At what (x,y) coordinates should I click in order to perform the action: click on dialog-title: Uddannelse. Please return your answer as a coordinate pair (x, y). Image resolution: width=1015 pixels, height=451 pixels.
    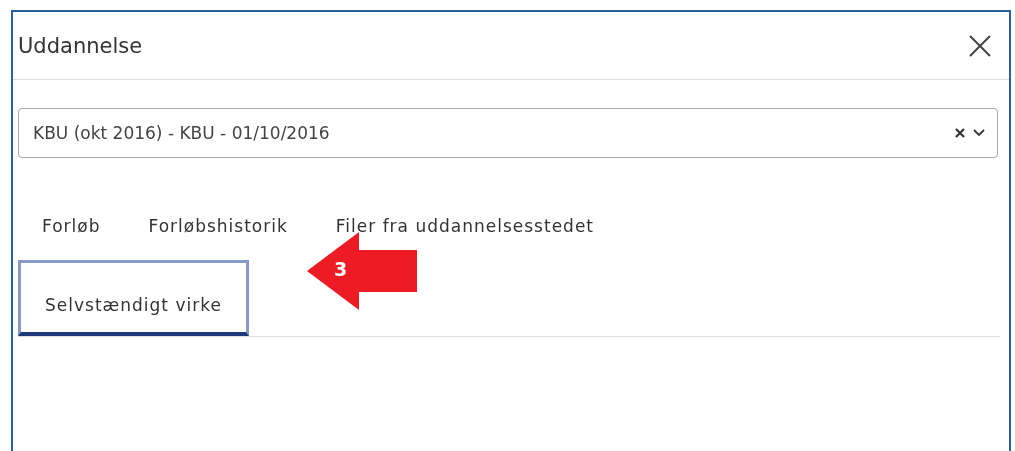
    Looking at the image, I should click on (80, 45).